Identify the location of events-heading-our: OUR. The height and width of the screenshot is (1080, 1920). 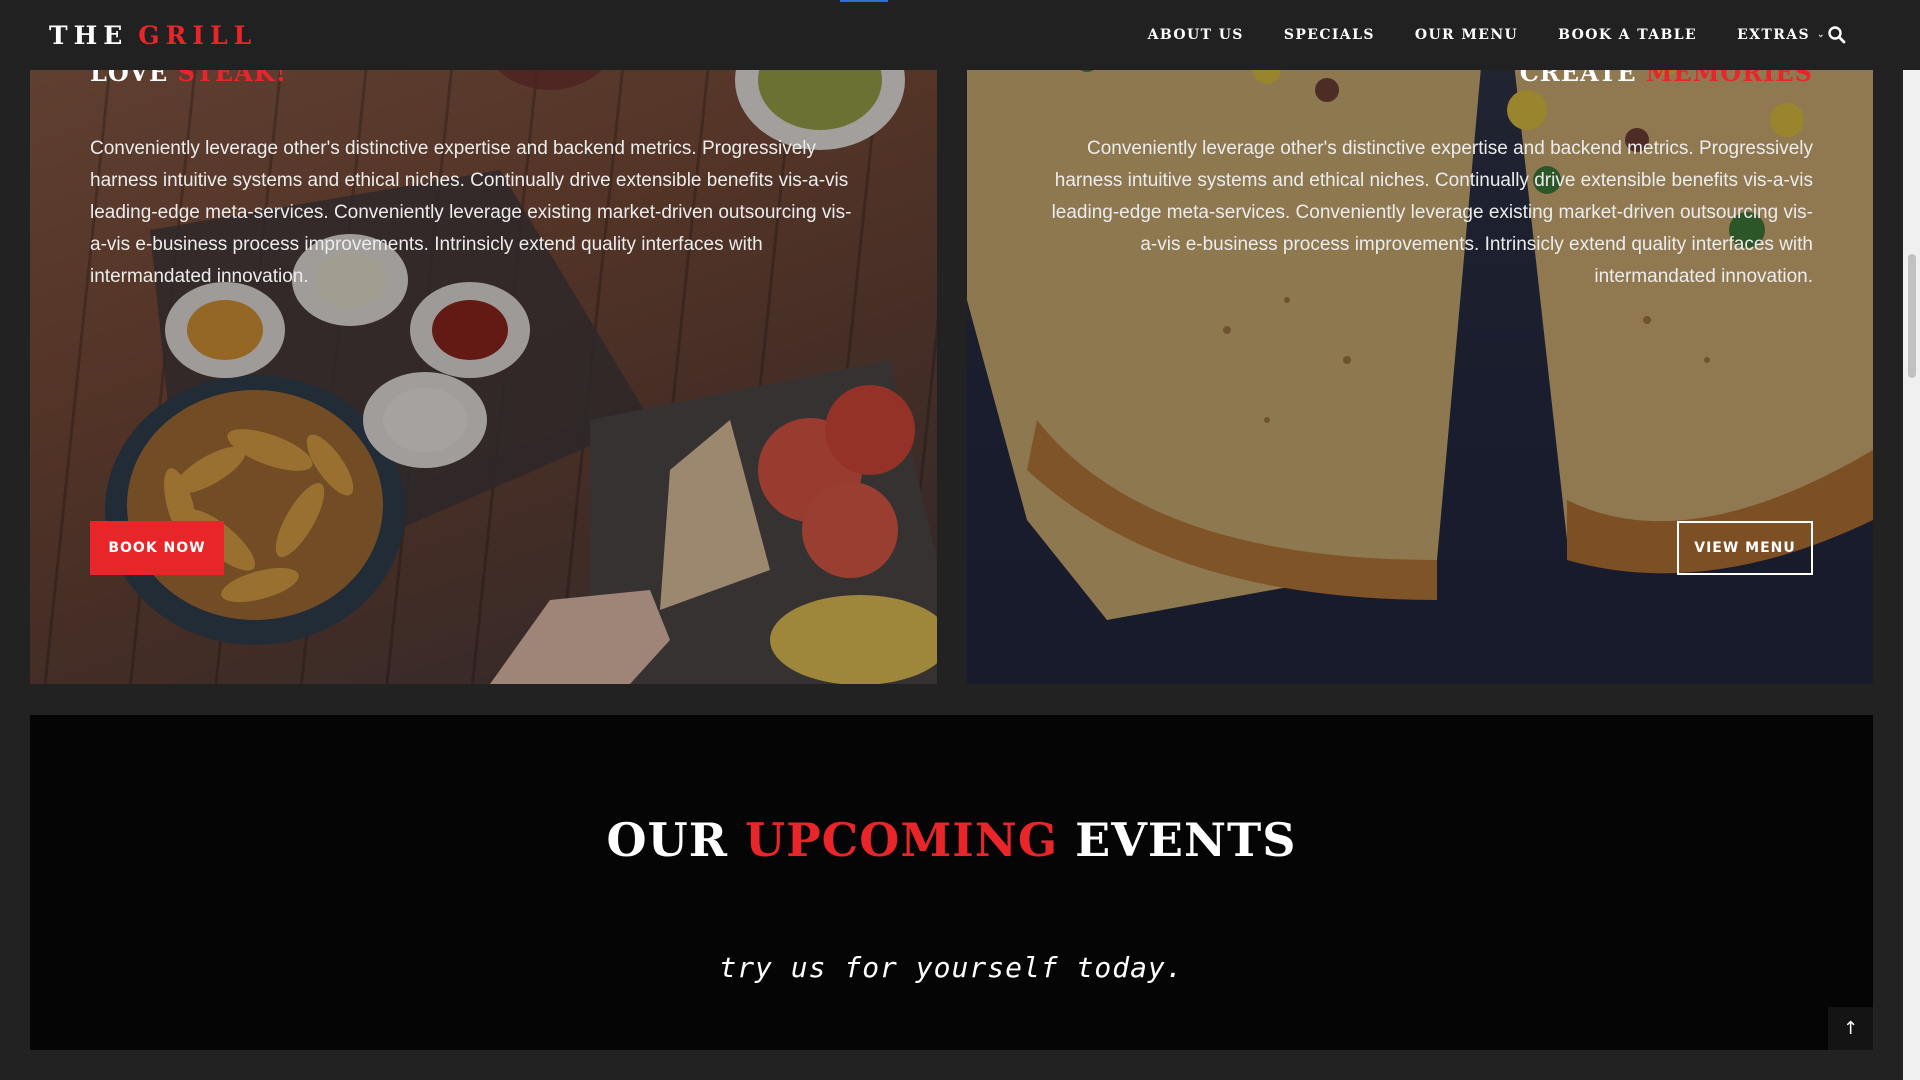
(667, 840).